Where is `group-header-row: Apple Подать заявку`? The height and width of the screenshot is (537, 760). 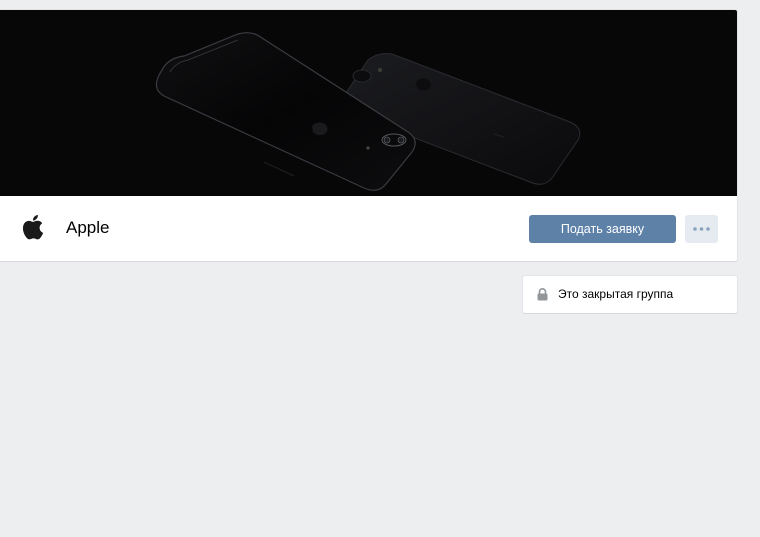 group-header-row: Apple Подать заявку is located at coordinates (368, 228).